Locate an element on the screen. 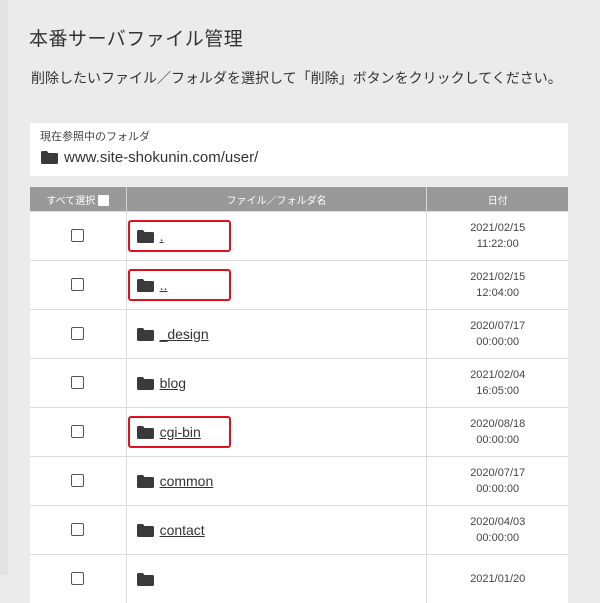  folder-entry: blog is located at coordinates (277, 383).